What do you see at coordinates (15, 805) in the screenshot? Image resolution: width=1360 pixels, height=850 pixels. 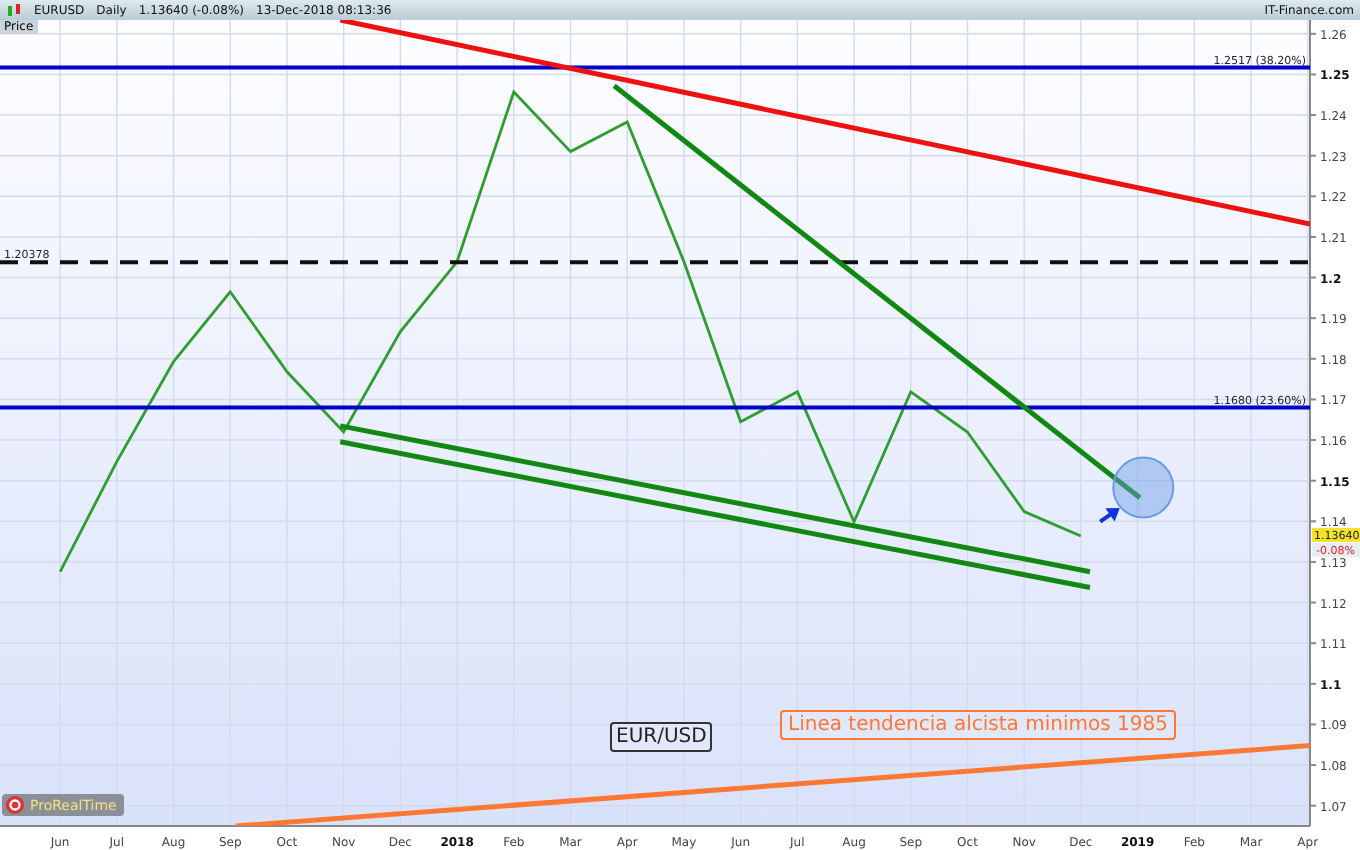 I see `logo-icon` at bounding box center [15, 805].